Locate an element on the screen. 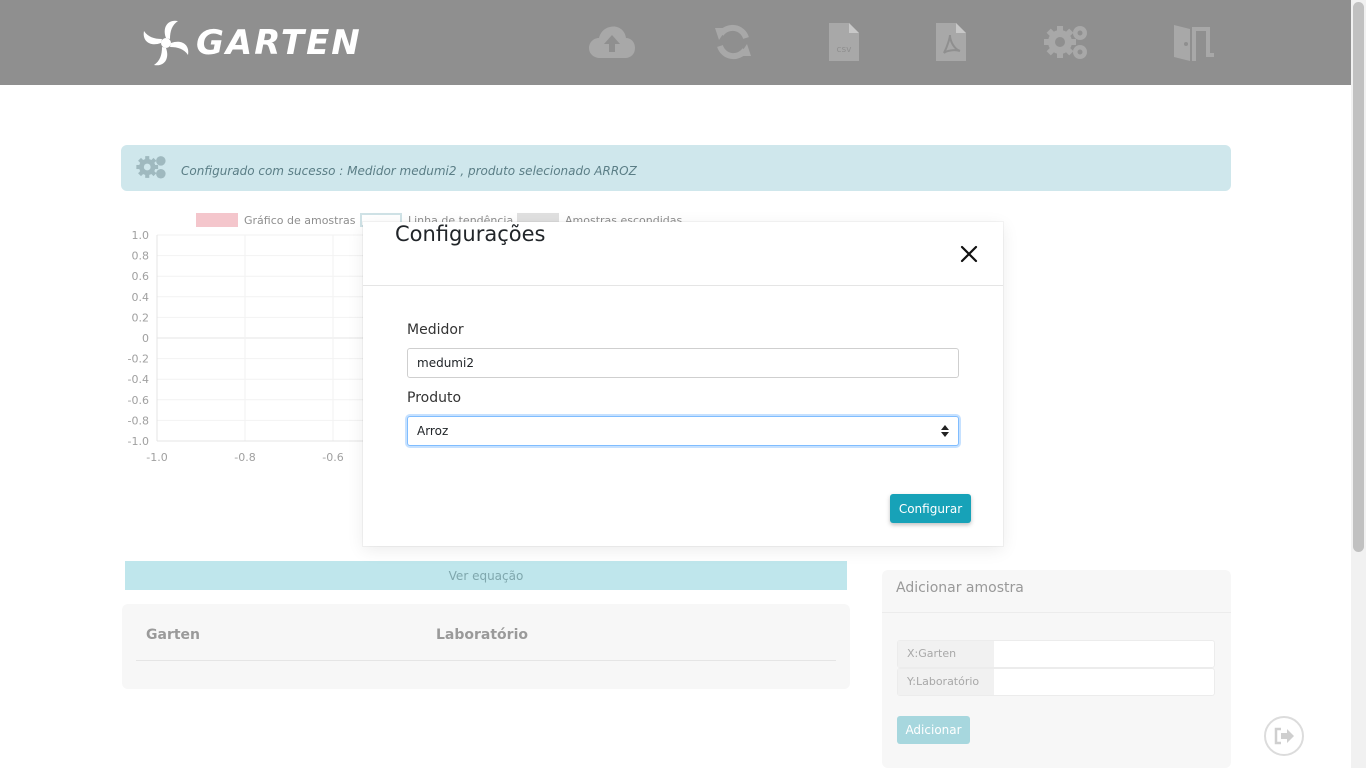  produto-label: Produto is located at coordinates (434, 398).